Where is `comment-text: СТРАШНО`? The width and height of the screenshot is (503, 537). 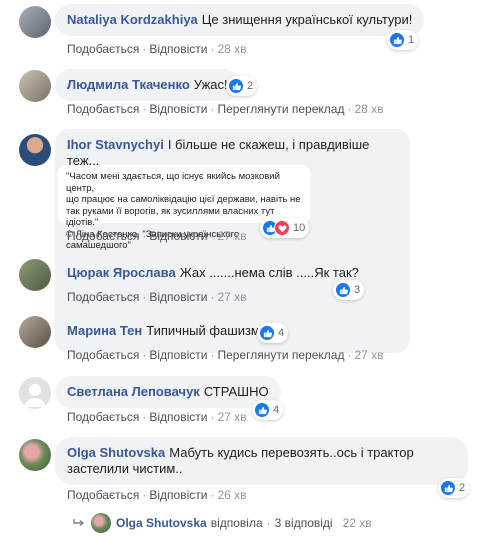 comment-text: СТРАШНО is located at coordinates (236, 391).